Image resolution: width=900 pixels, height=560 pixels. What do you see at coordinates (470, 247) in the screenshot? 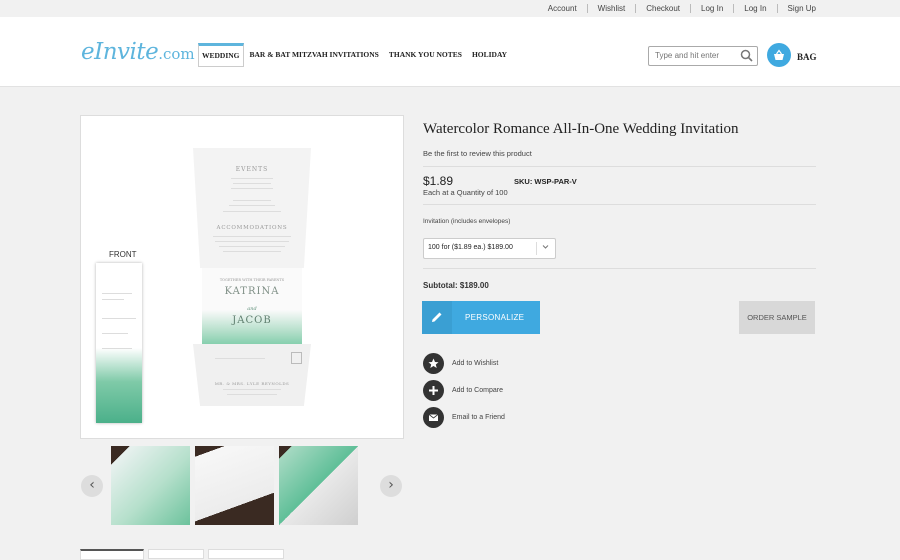
I see `quantity-select-value: 100 for ($1.89 ea.) $189.00` at bounding box center [470, 247].